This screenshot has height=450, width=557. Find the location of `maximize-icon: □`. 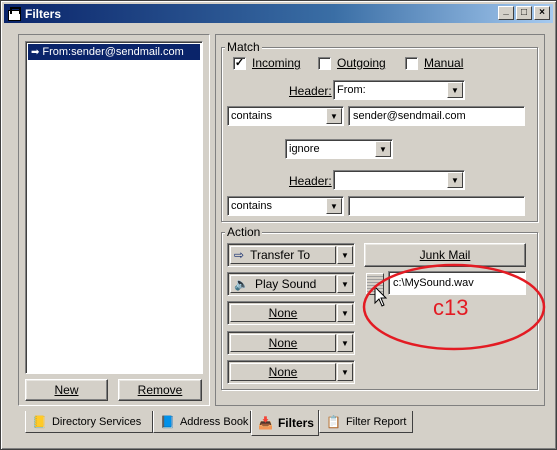

maximize-icon: □ is located at coordinates (524, 12).